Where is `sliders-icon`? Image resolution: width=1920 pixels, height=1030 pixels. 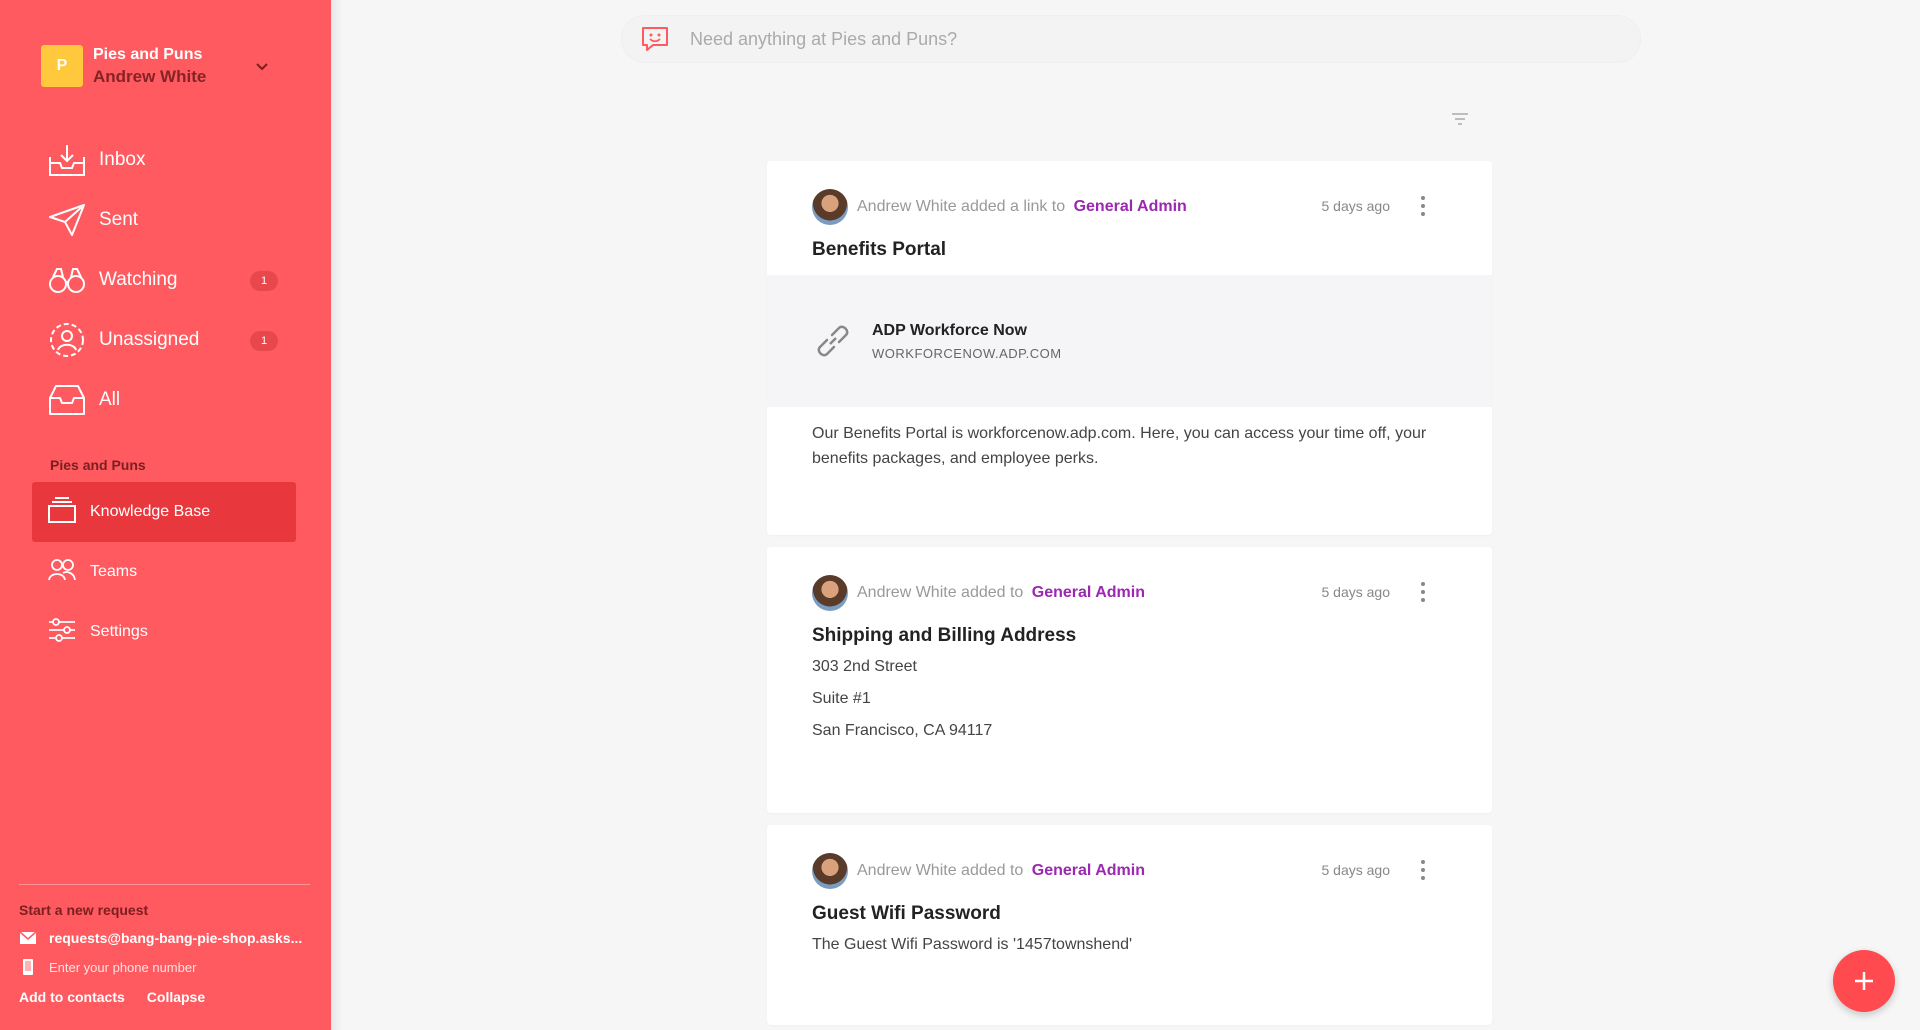
sliders-icon is located at coordinates (62, 632).